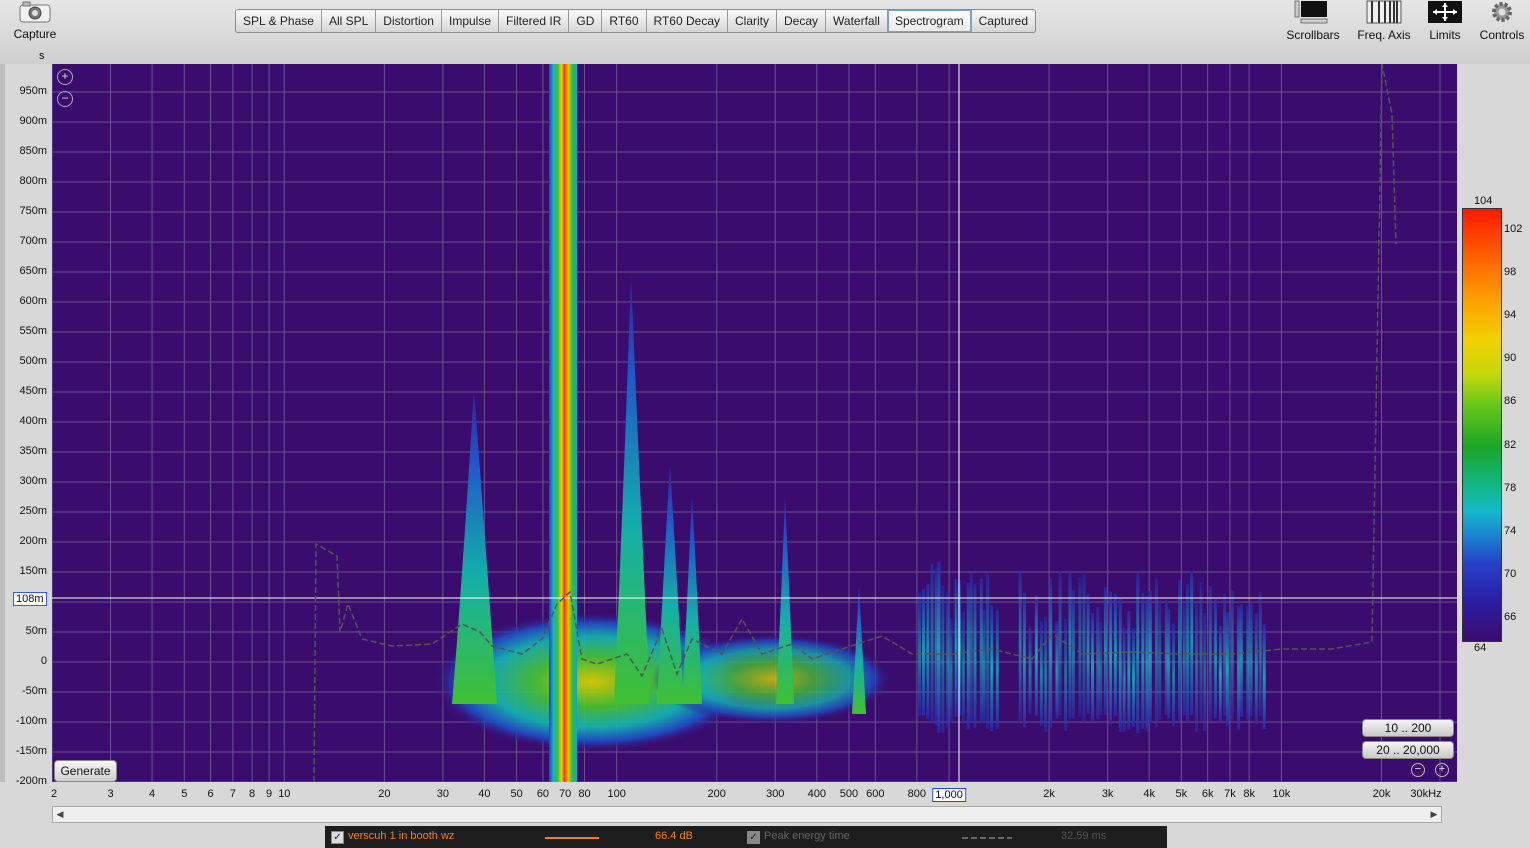 The image size is (1530, 848). I want to click on color-scale-bar, so click(1482, 425).